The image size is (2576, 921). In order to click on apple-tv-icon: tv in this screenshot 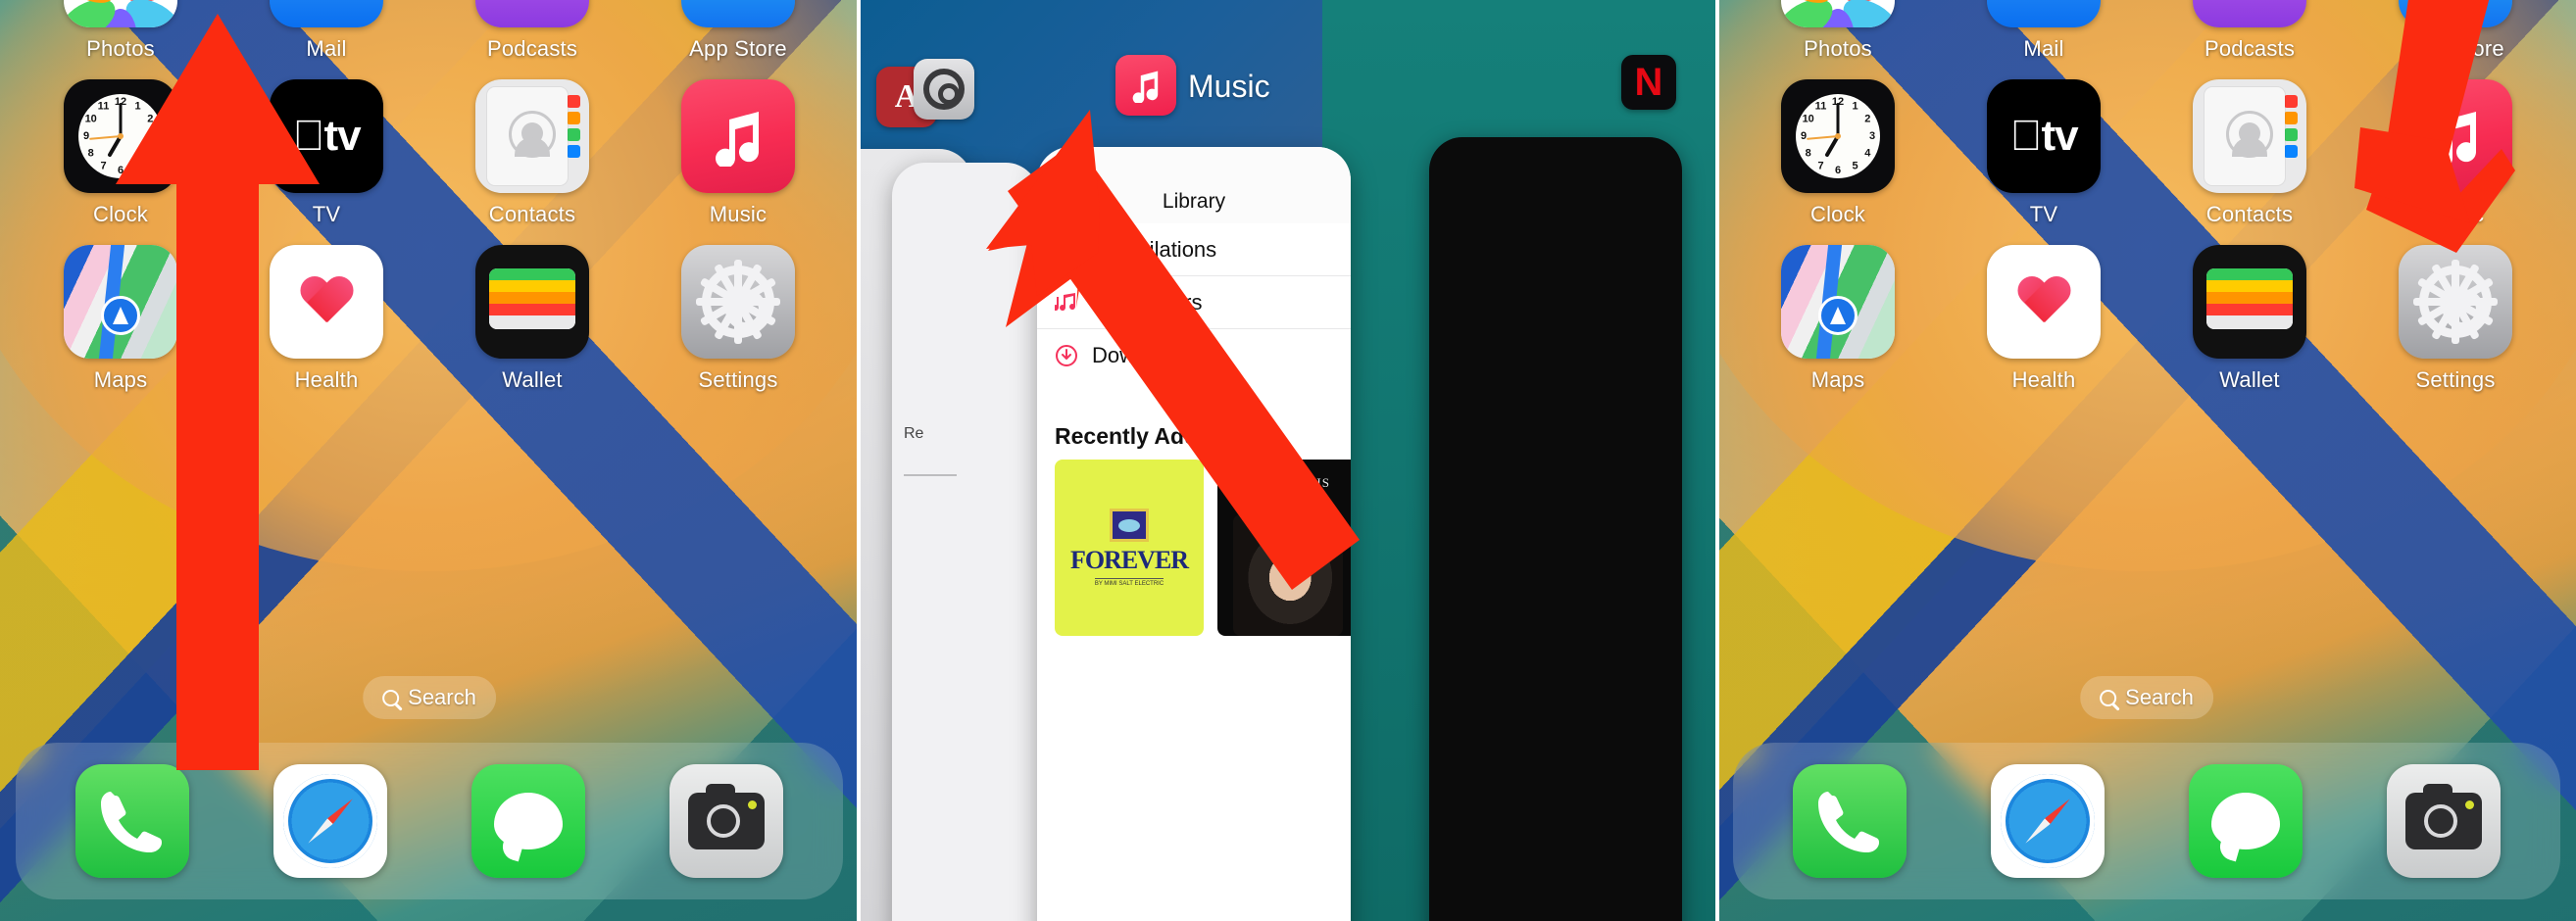, I will do `click(2044, 136)`.